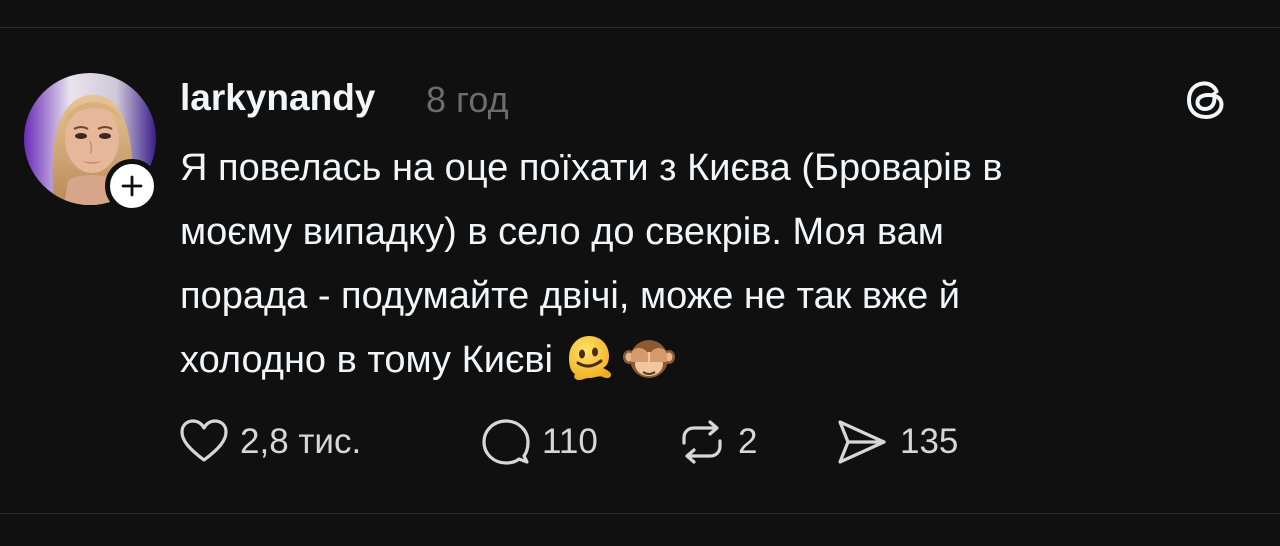 The width and height of the screenshot is (1280, 546). I want to click on like-button: 2,8 тис., so click(269, 442).